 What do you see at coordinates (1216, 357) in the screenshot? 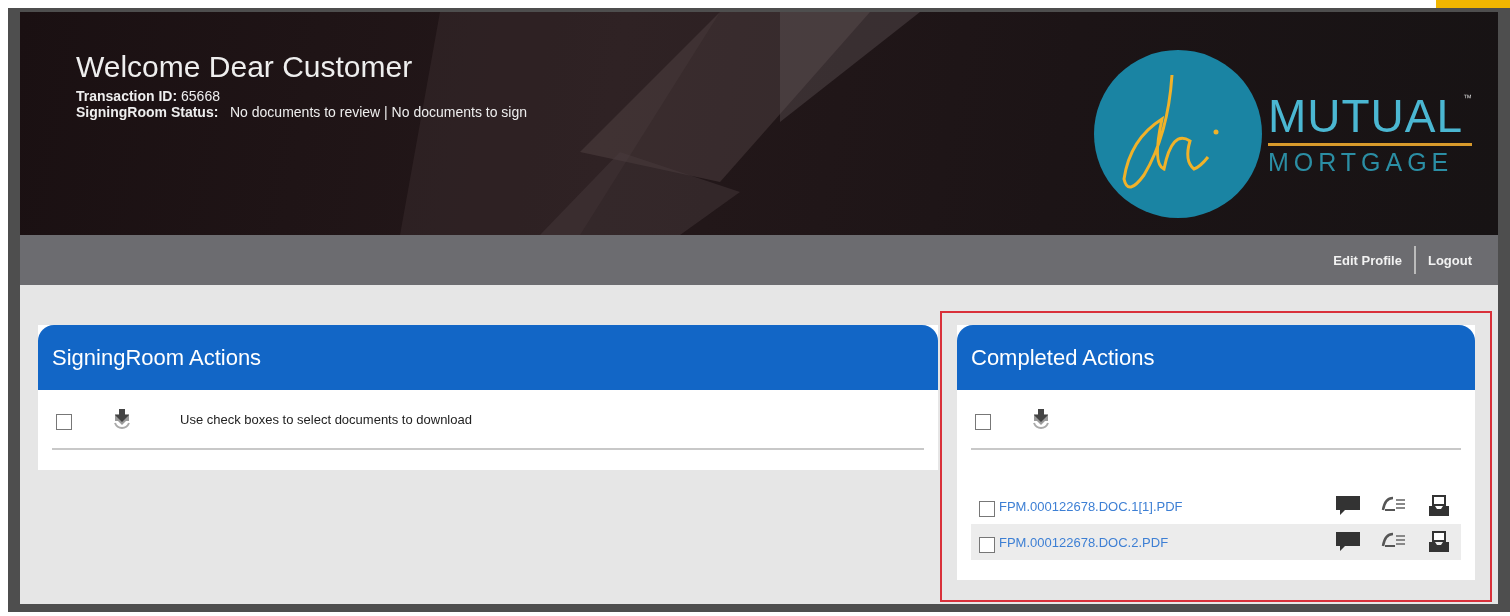
I see `panel-title: Completed Actions` at bounding box center [1216, 357].